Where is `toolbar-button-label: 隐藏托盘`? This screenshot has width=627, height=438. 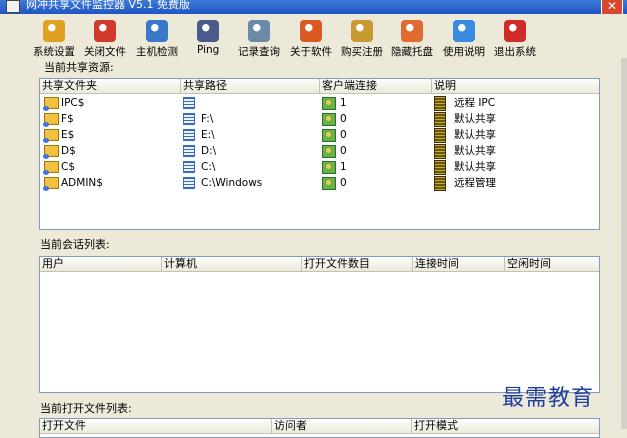
toolbar-button-label: 隐藏托盘 is located at coordinates (412, 52).